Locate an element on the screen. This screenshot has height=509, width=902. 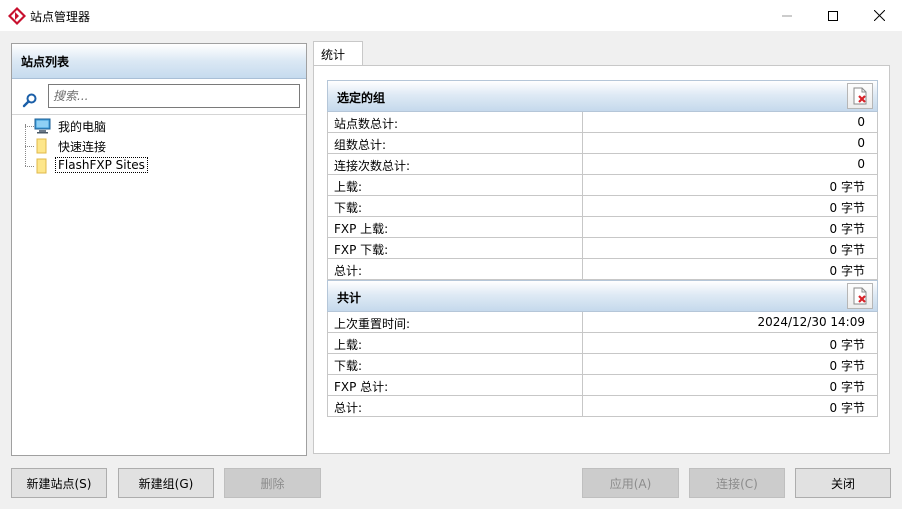
tab-strip: 统计 is located at coordinates (602, 53).